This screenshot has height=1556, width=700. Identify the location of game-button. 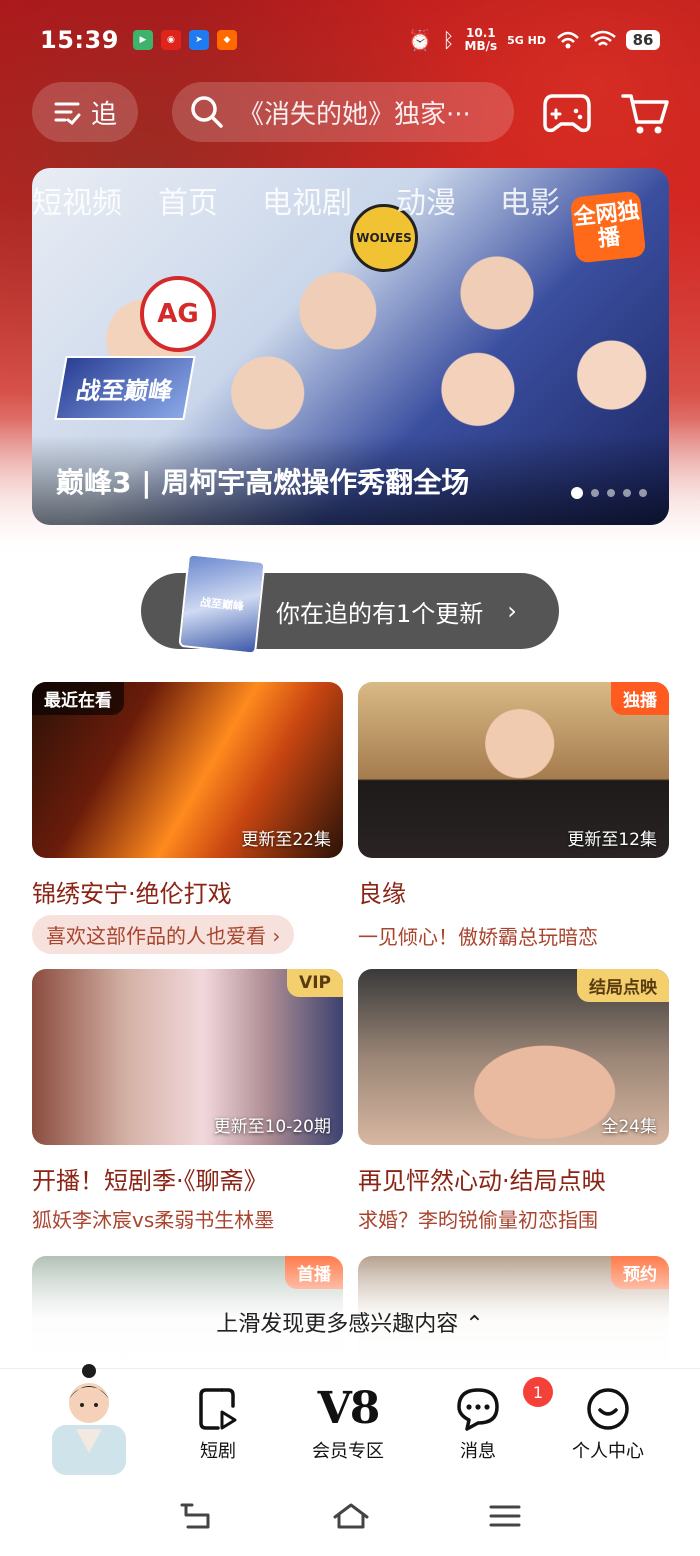
(567, 113).